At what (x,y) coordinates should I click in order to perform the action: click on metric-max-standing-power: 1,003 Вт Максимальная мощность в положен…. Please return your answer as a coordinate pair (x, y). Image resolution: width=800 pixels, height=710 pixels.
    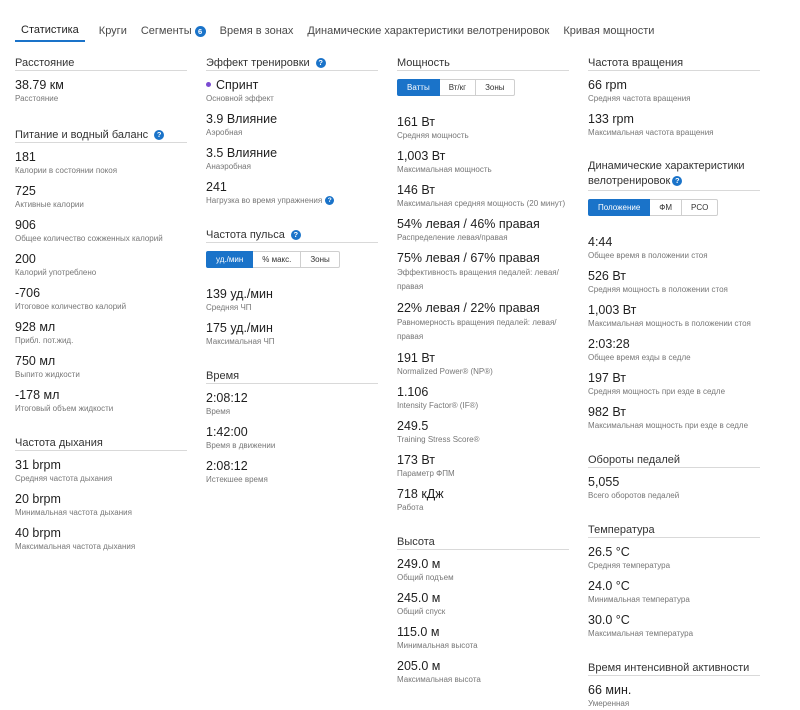
    Looking at the image, I should click on (674, 316).